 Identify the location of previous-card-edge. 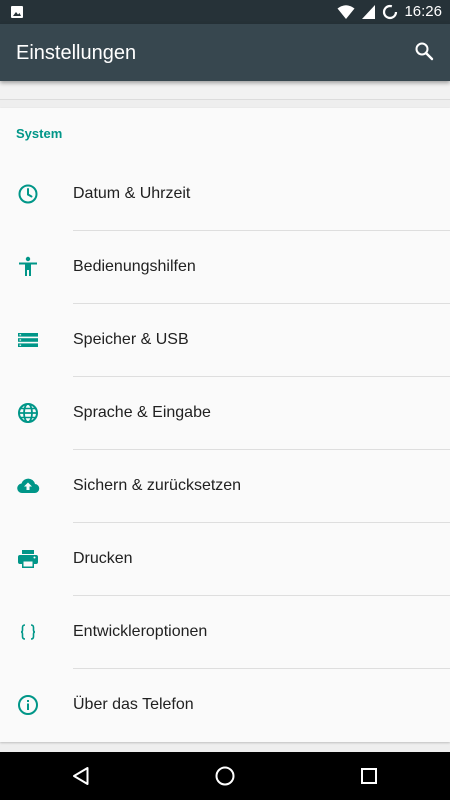
(225, 90).